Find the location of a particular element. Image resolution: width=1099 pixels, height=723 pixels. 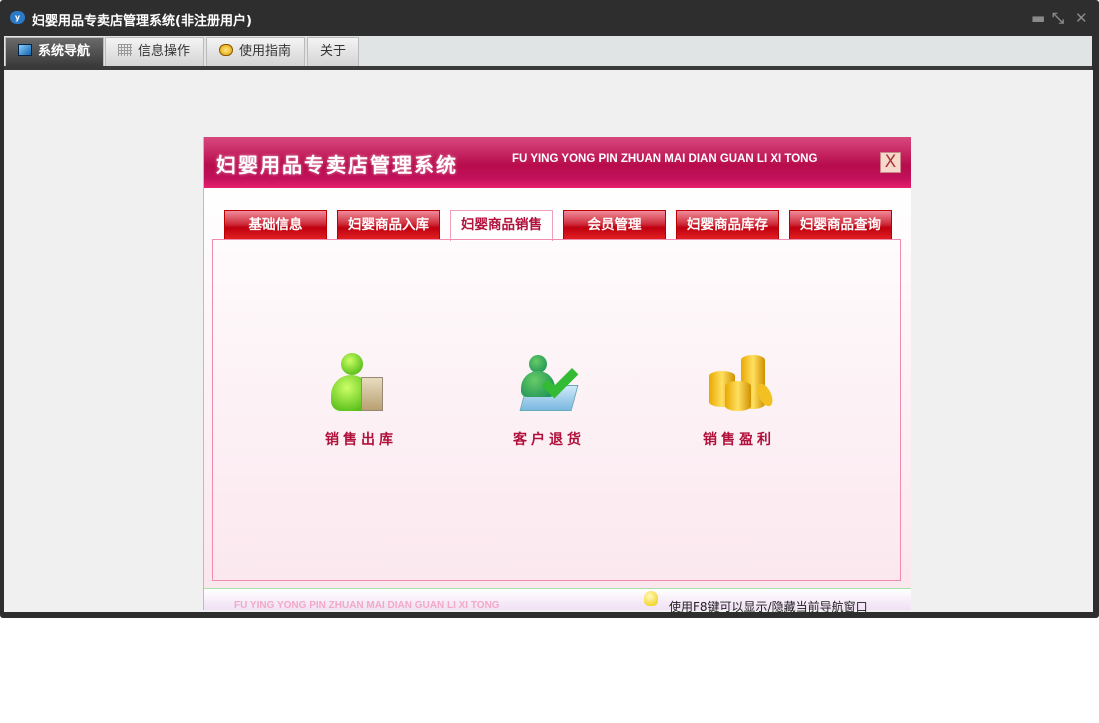

close-button: ✕ is located at coordinates (1081, 18).